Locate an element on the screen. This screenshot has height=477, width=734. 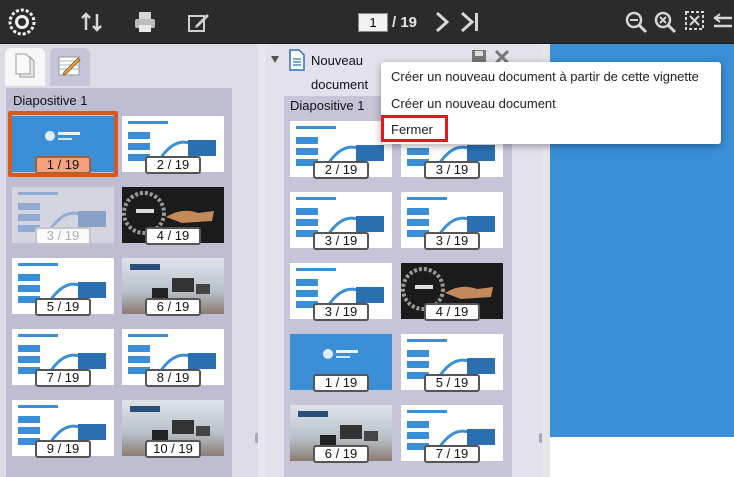
zoom-region-icon is located at coordinates (696, 22).